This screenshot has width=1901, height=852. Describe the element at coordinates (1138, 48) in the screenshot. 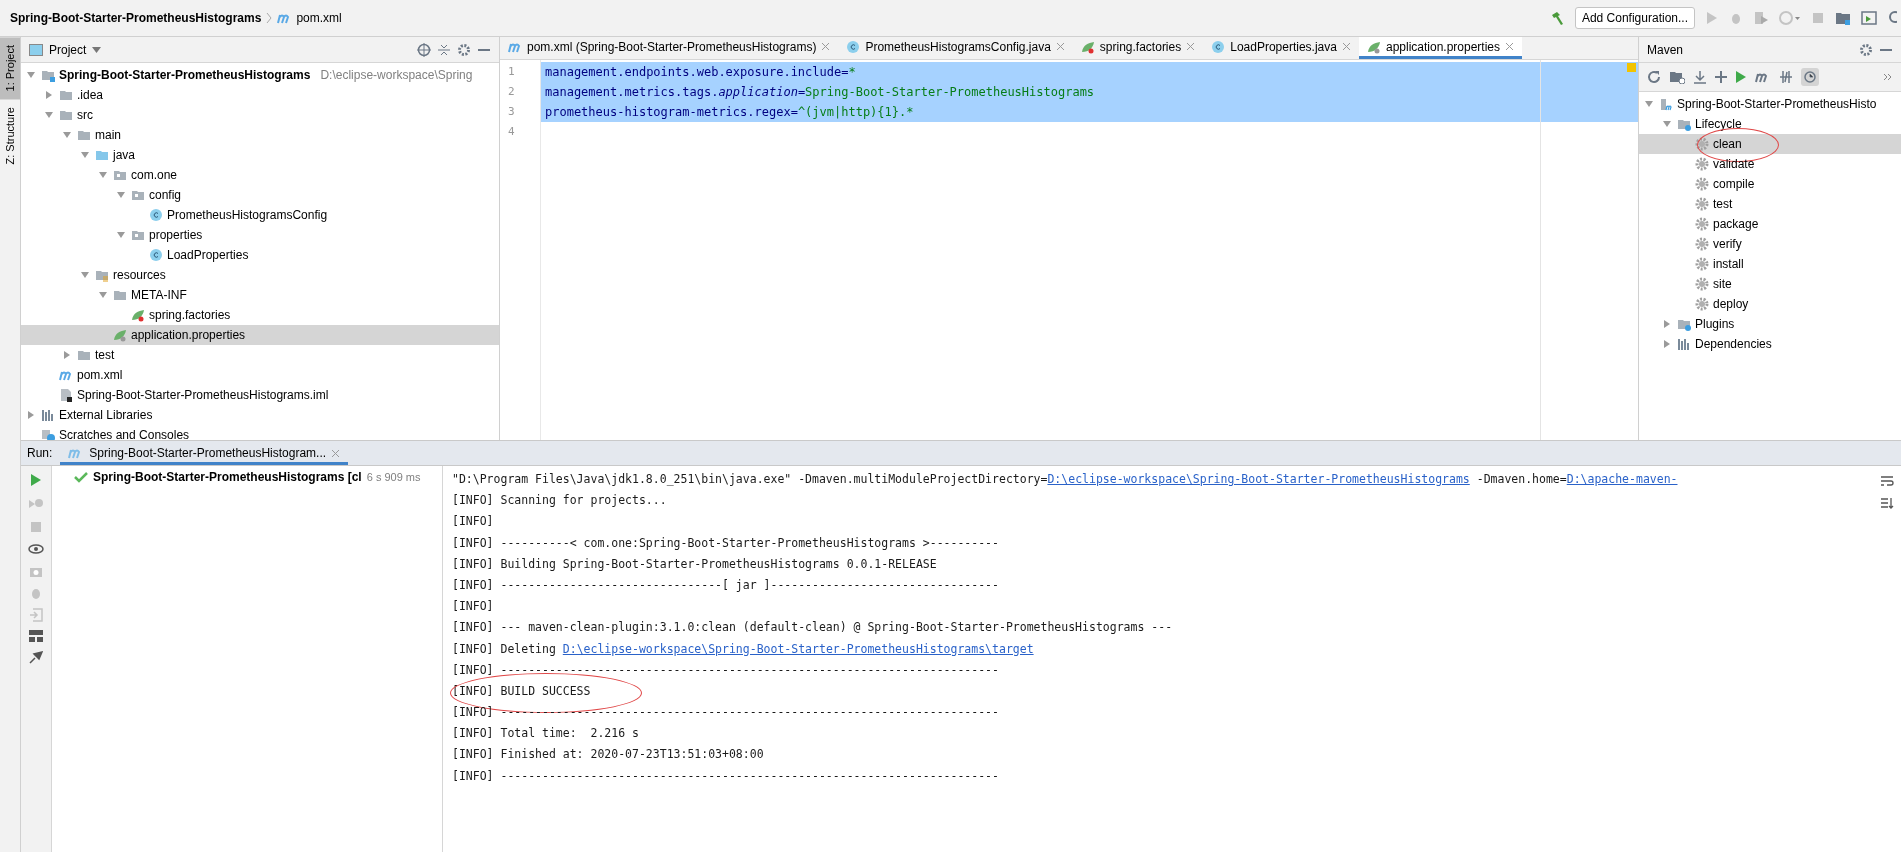

I see `editor-tab: spring.factories` at that location.